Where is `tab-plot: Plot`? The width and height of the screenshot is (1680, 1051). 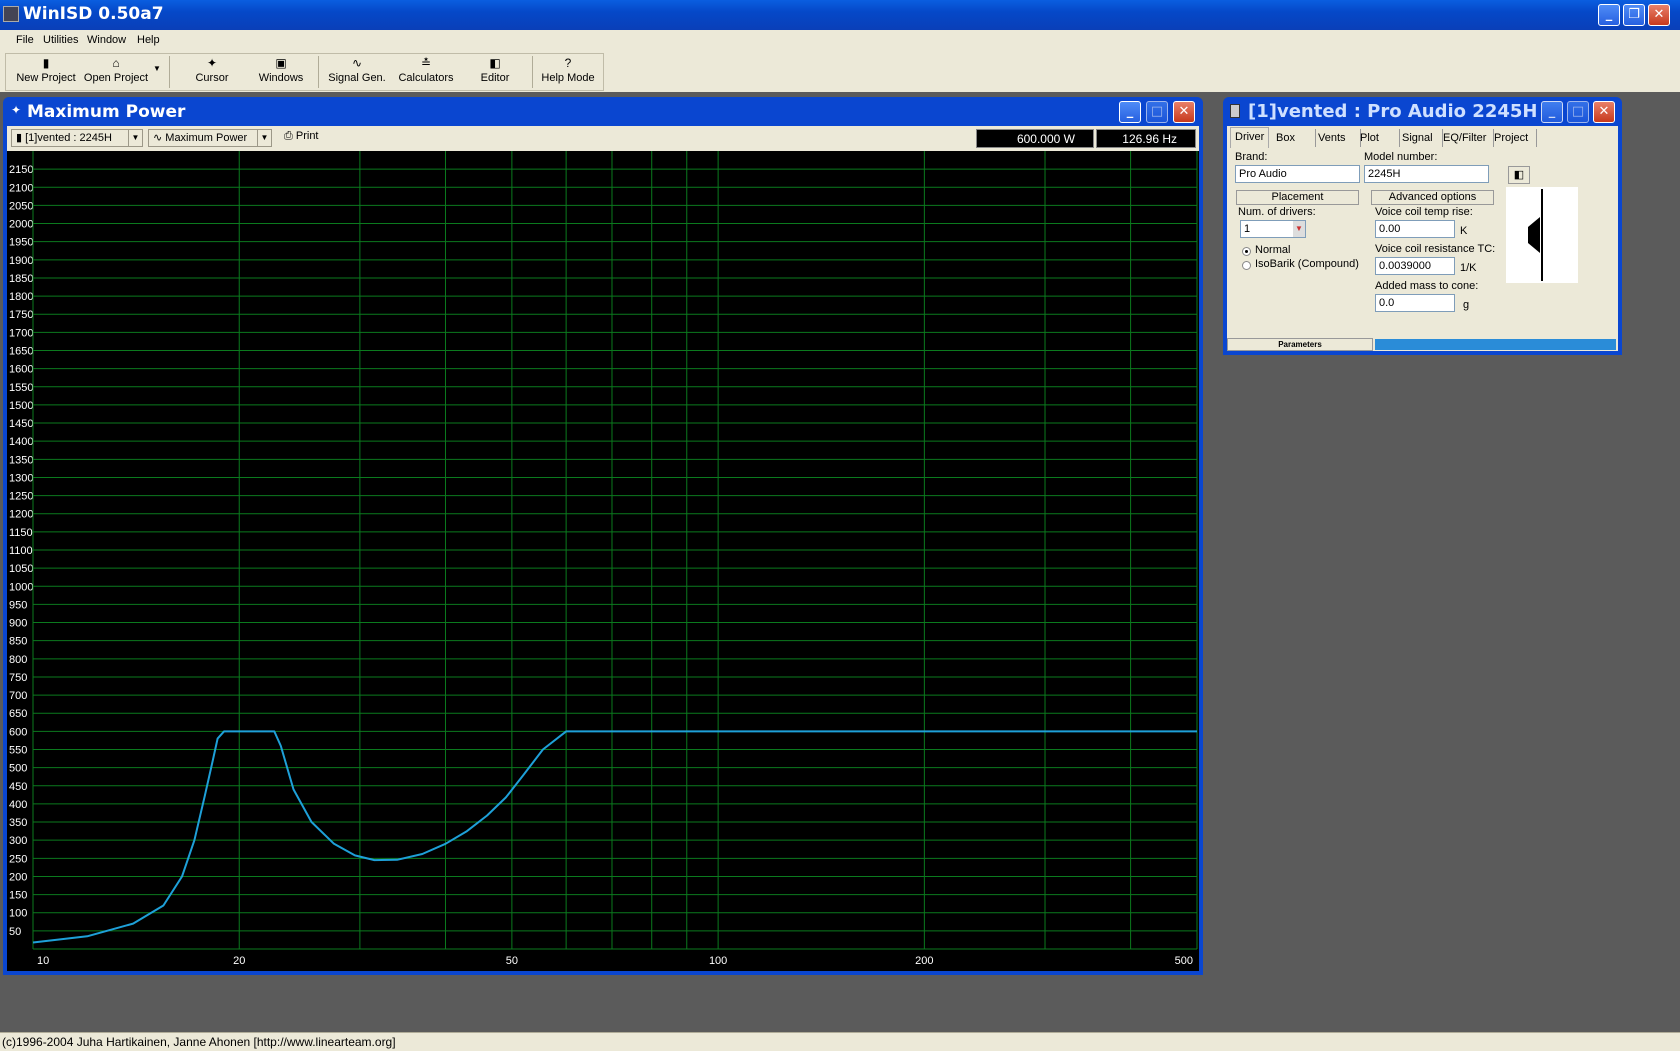 tab-plot: Plot is located at coordinates (1378, 138).